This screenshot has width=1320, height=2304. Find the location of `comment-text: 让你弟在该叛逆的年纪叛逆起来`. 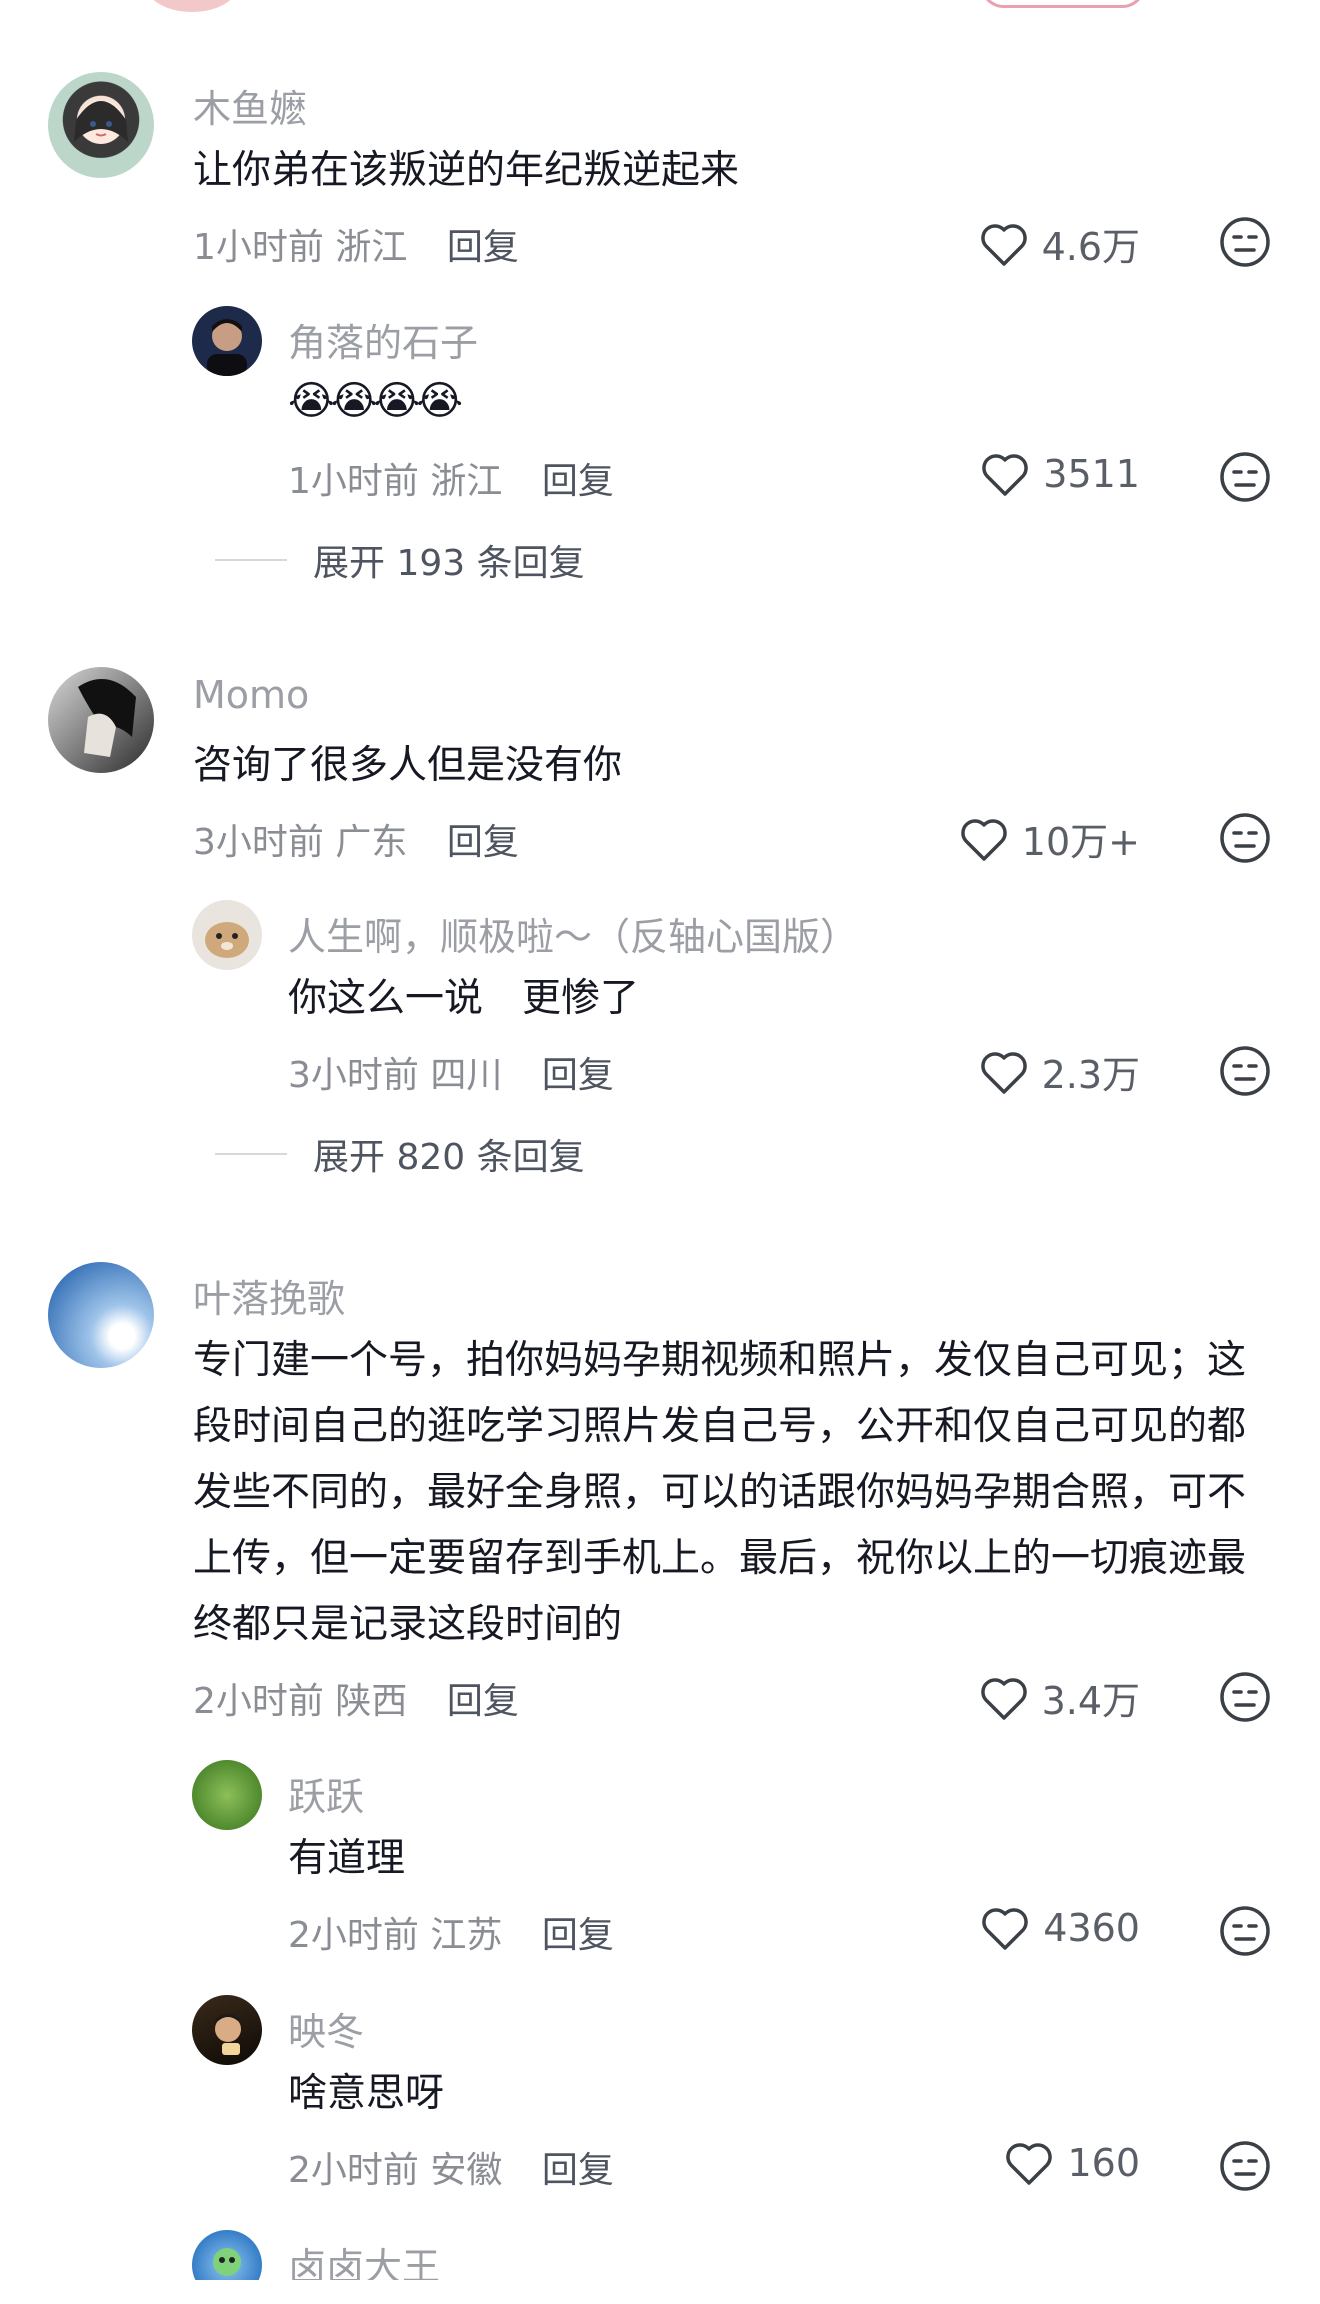

comment-text: 让你弟在该叛逆的年纪叛逆起来 is located at coordinates (466, 170).